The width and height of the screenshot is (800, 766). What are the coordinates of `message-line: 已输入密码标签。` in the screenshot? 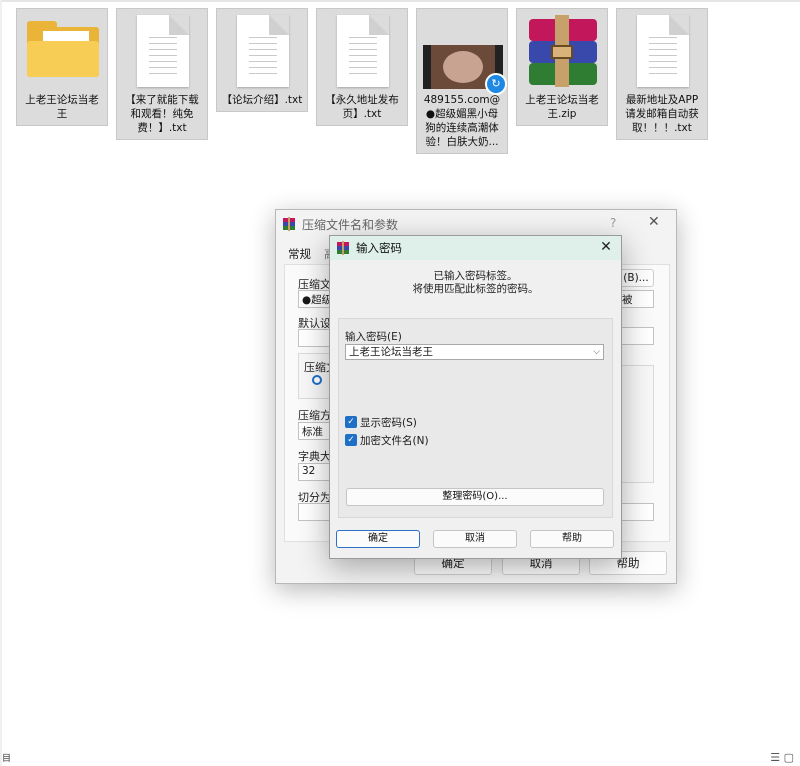 It's located at (475, 276).